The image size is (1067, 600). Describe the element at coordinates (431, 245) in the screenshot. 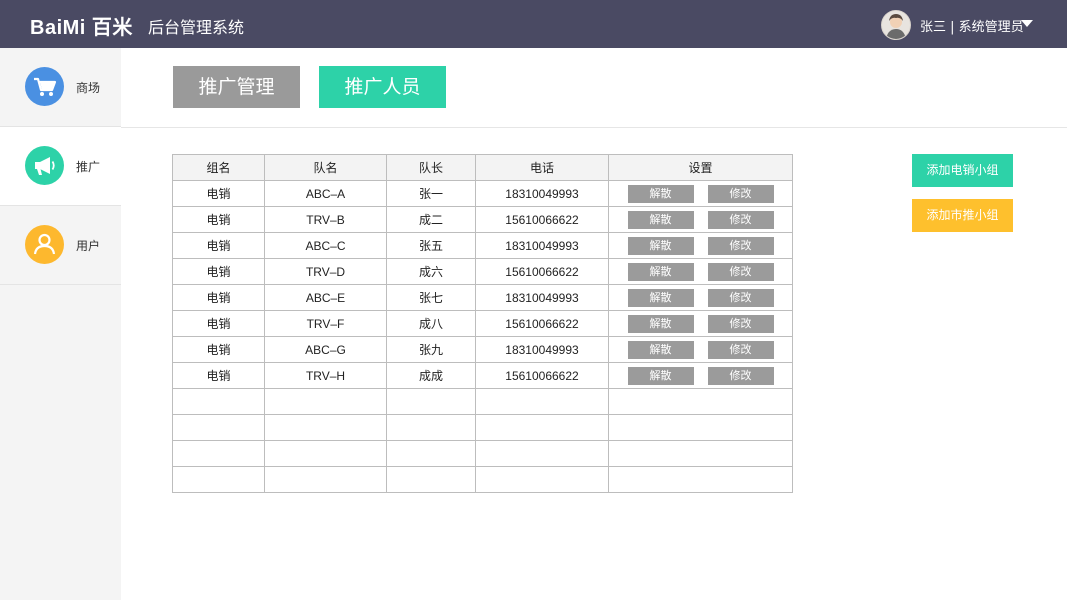

I see `leader-cell: 张五` at that location.